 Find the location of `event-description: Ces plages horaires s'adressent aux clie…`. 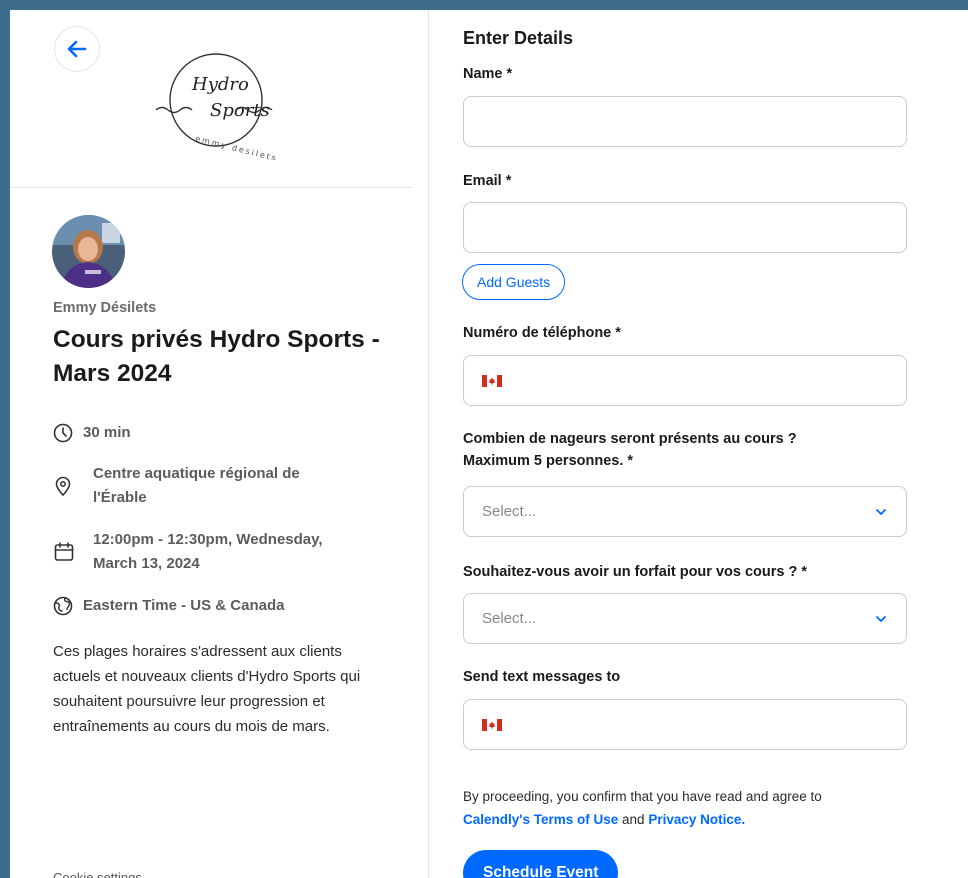

event-description: Ces plages horaires s'adressent aux clie… is located at coordinates (207, 689).